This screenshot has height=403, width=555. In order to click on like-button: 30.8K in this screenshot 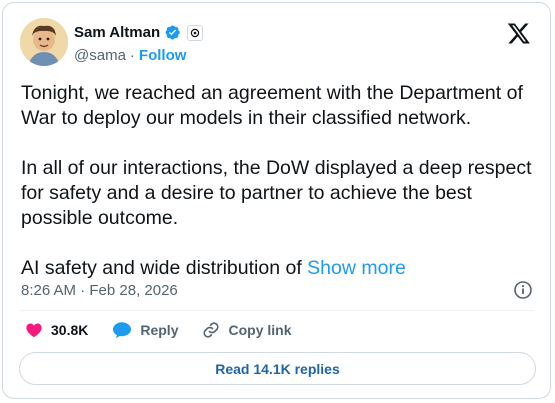, I will do `click(56, 330)`.